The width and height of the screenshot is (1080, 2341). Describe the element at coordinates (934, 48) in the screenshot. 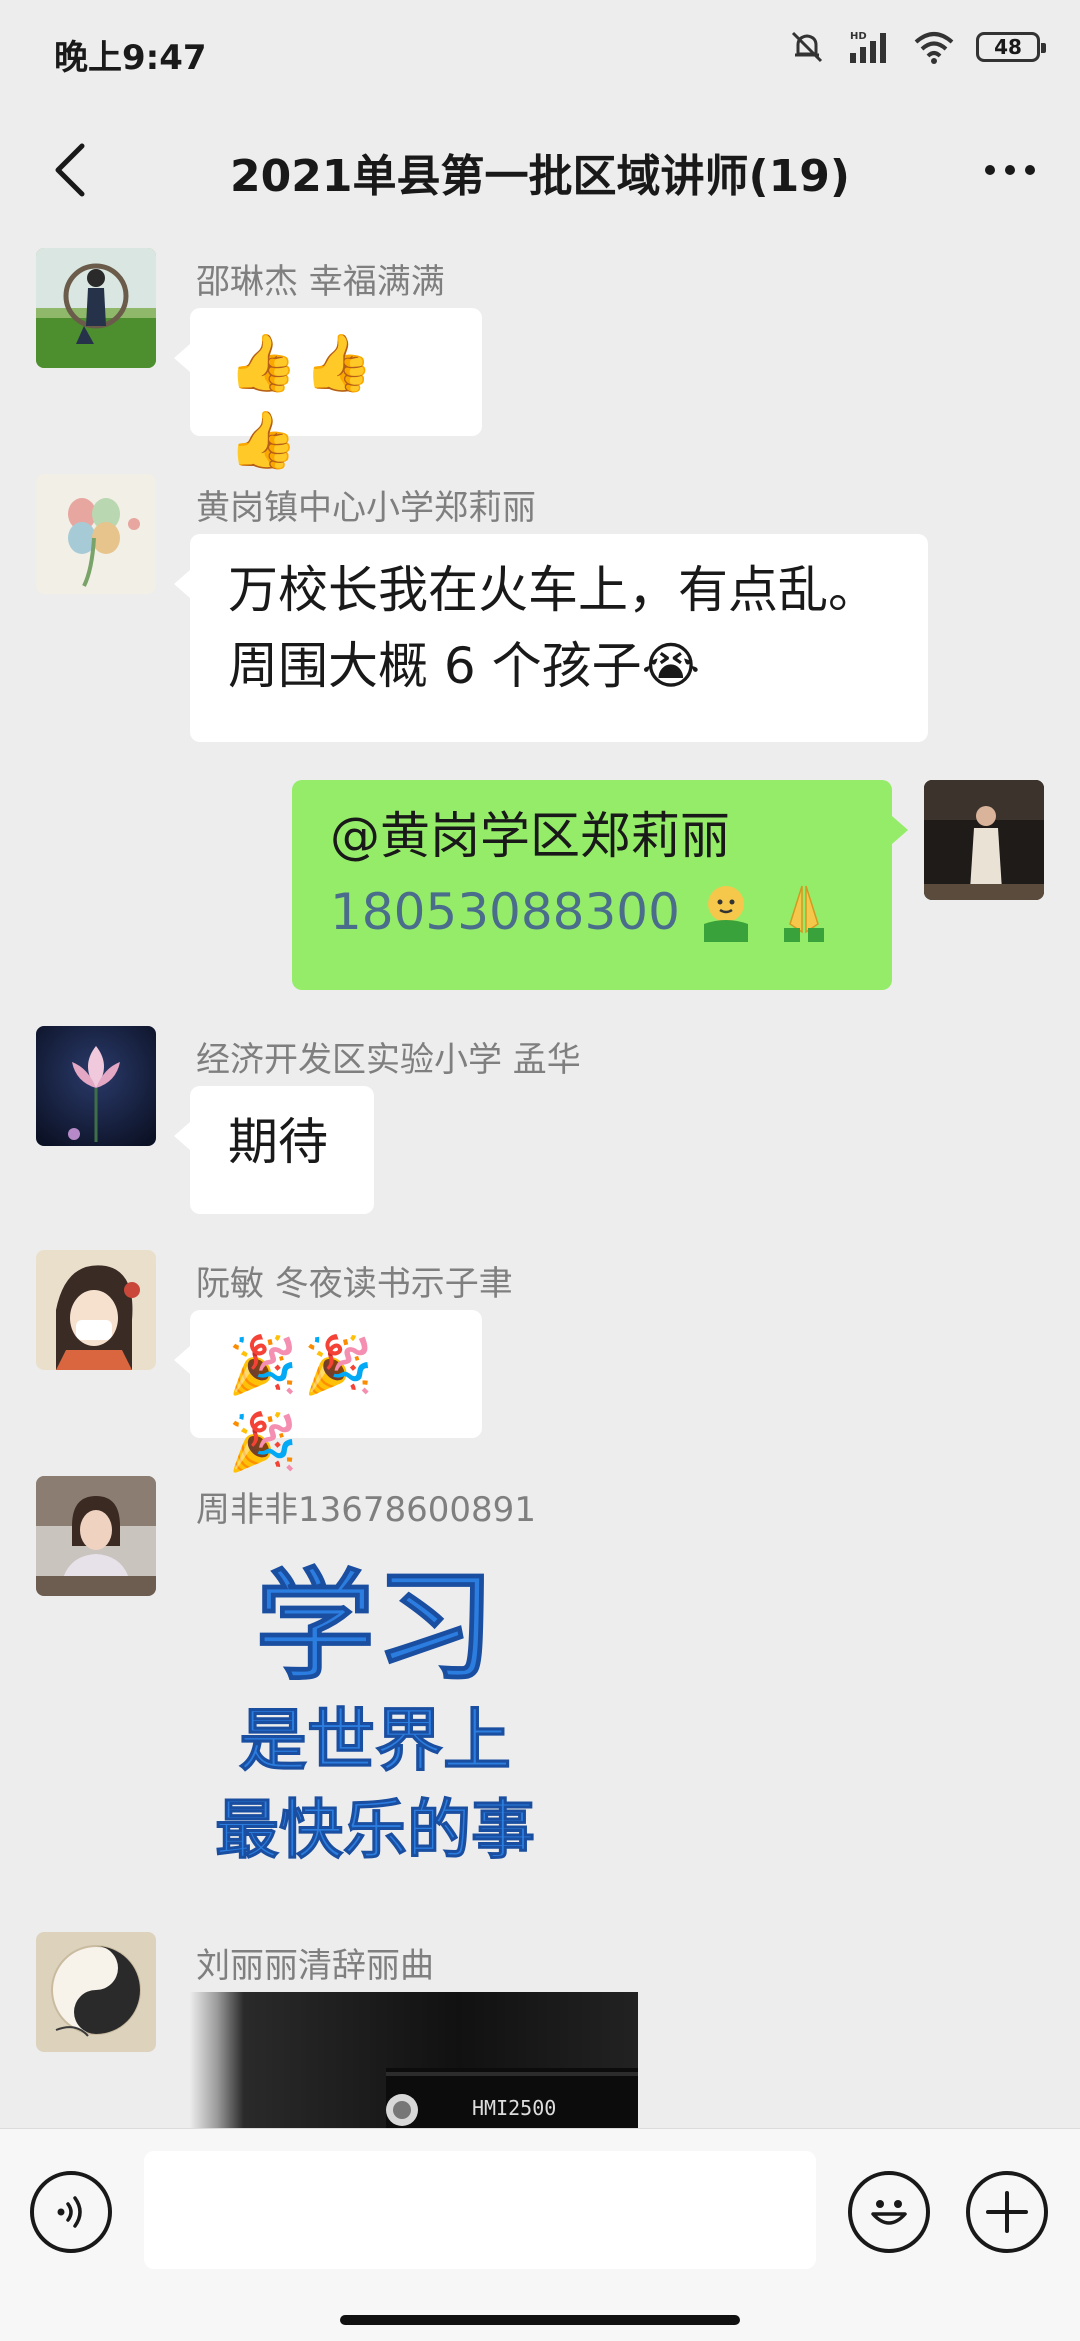

I see `wifi-icon` at that location.